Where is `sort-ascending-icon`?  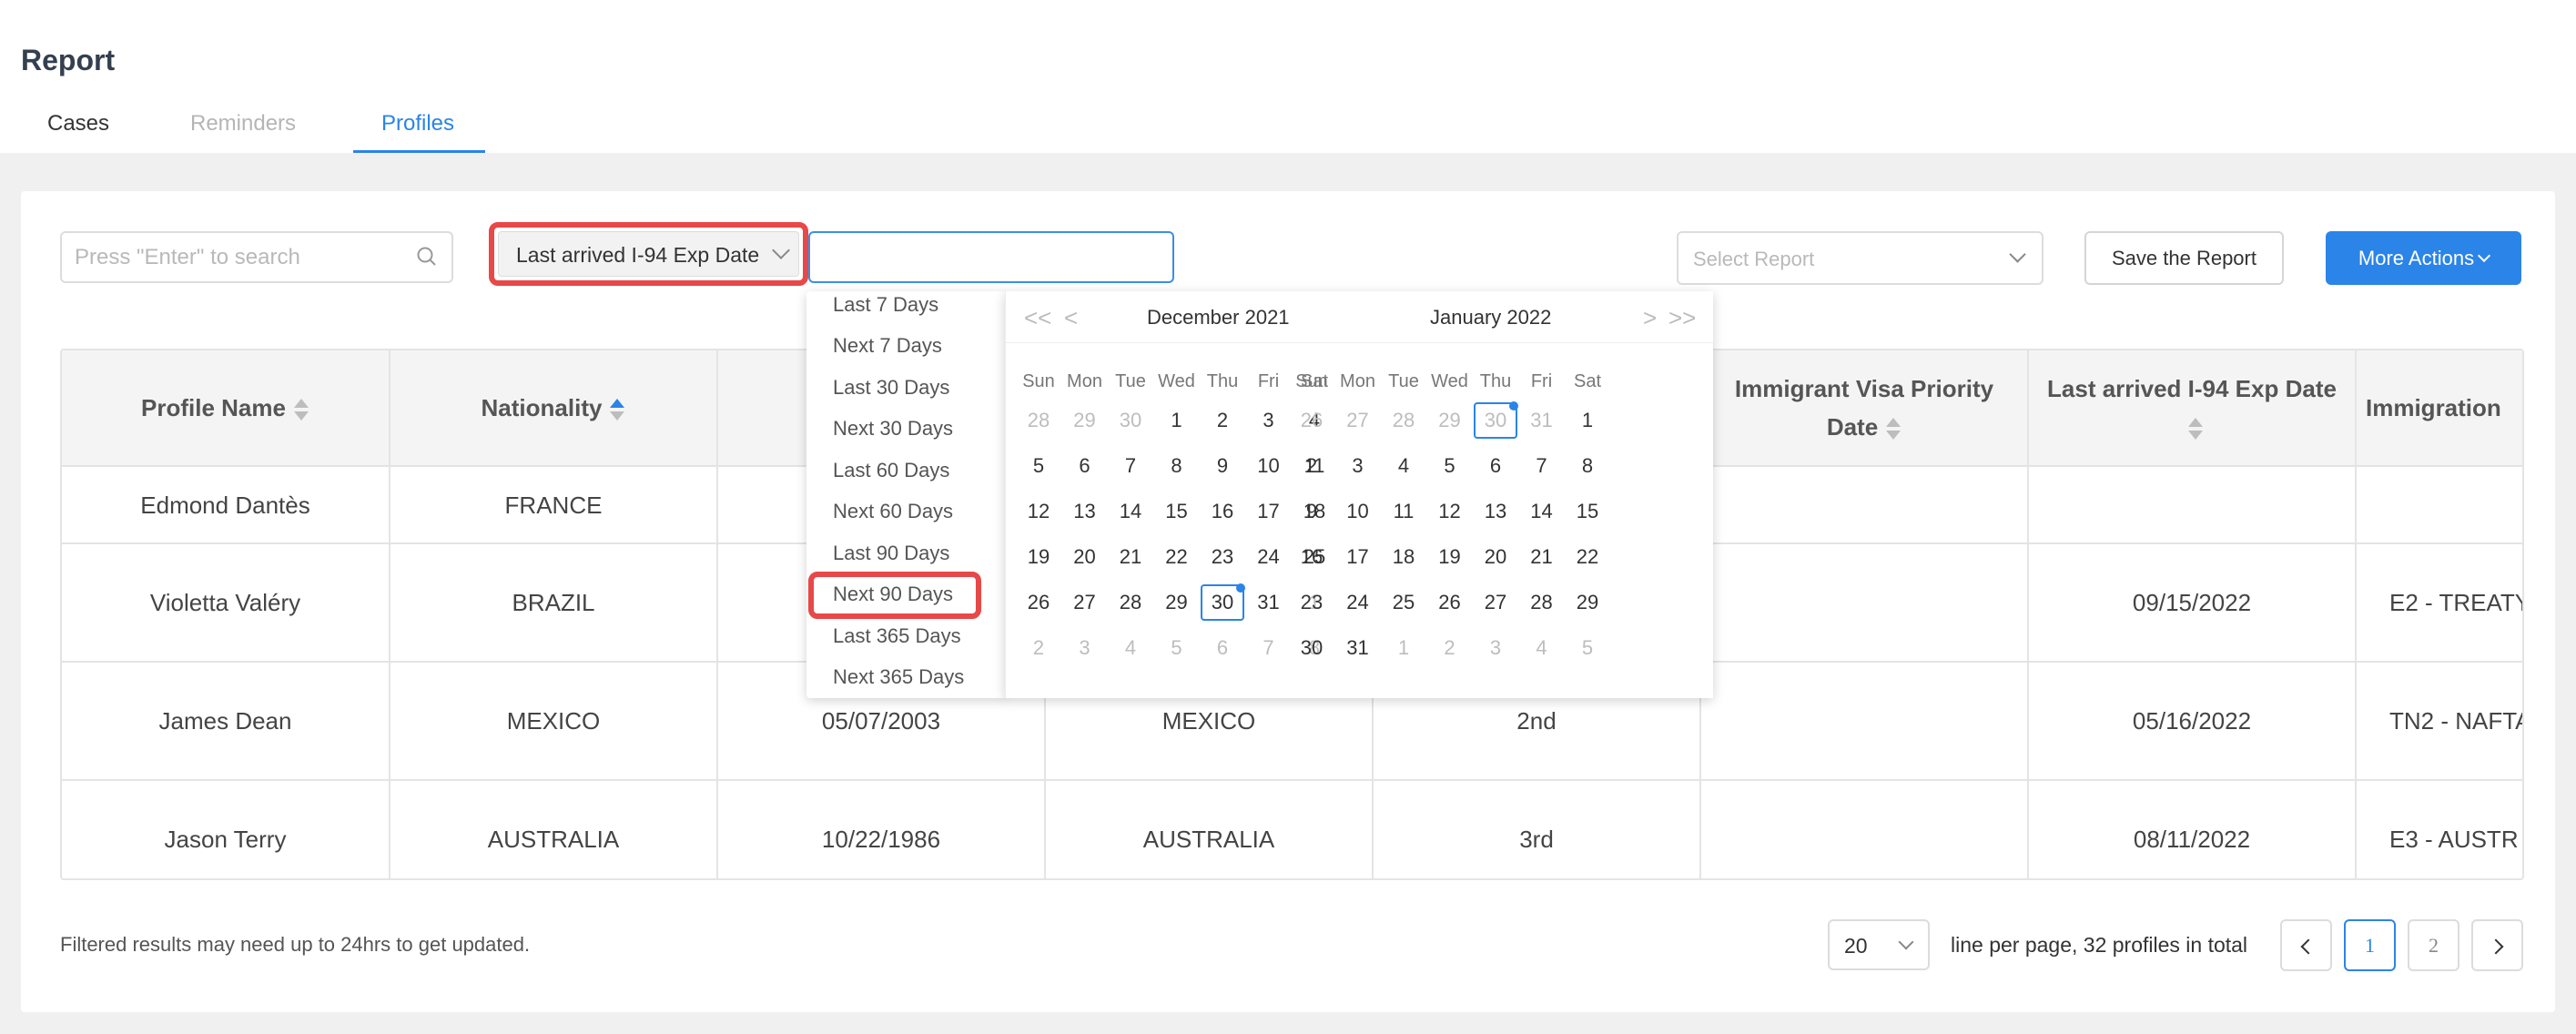 sort-ascending-icon is located at coordinates (617, 409).